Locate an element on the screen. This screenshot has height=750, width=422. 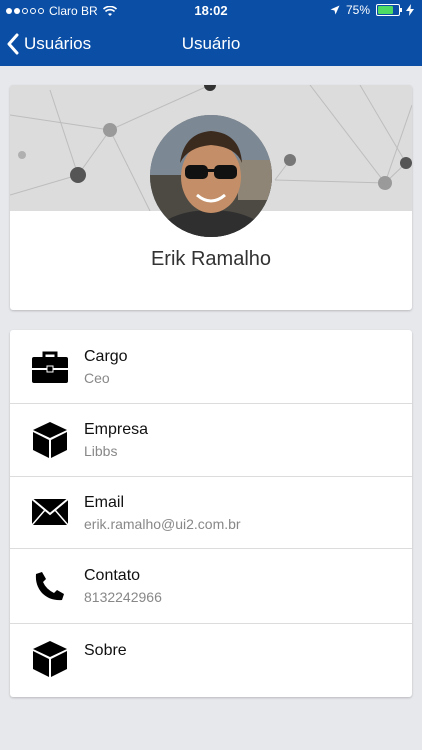
list-item-email: Email erik.ramalho@ui2.com.br is located at coordinates (211, 513).